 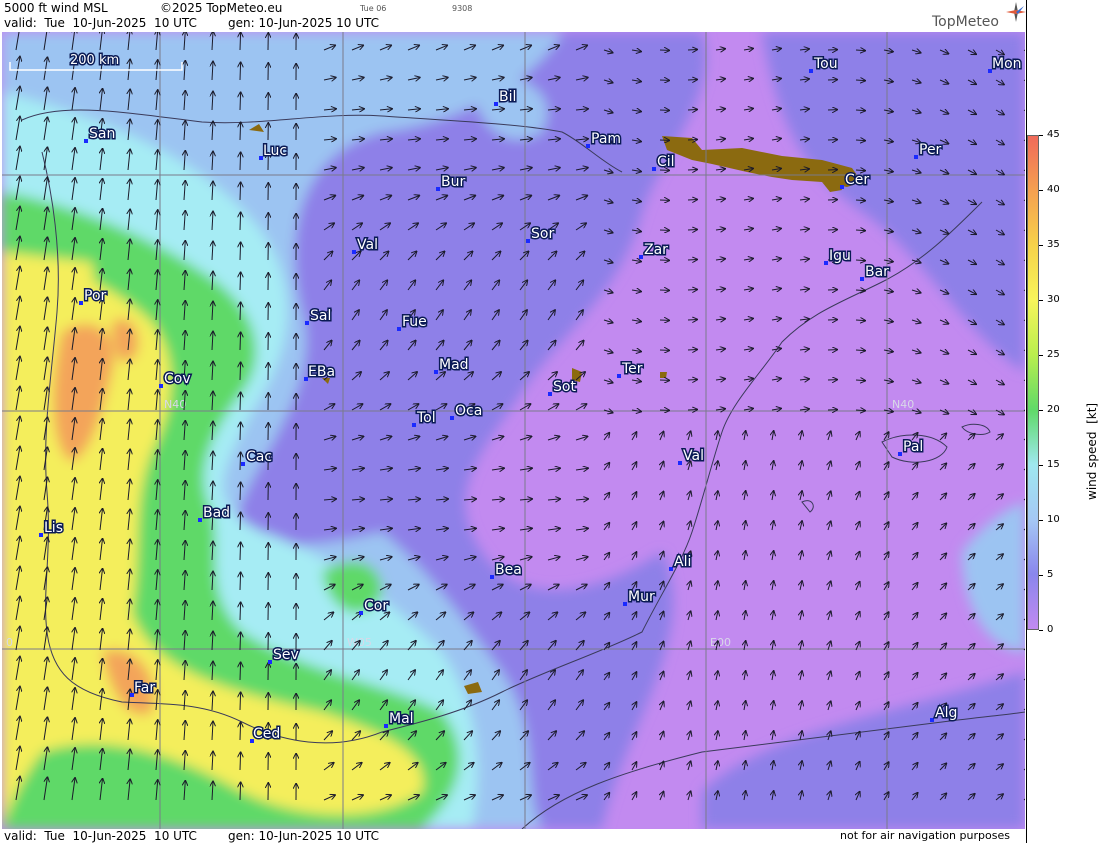 What do you see at coordinates (454, 365) in the screenshot?
I see `city-label-mad: Mad` at bounding box center [454, 365].